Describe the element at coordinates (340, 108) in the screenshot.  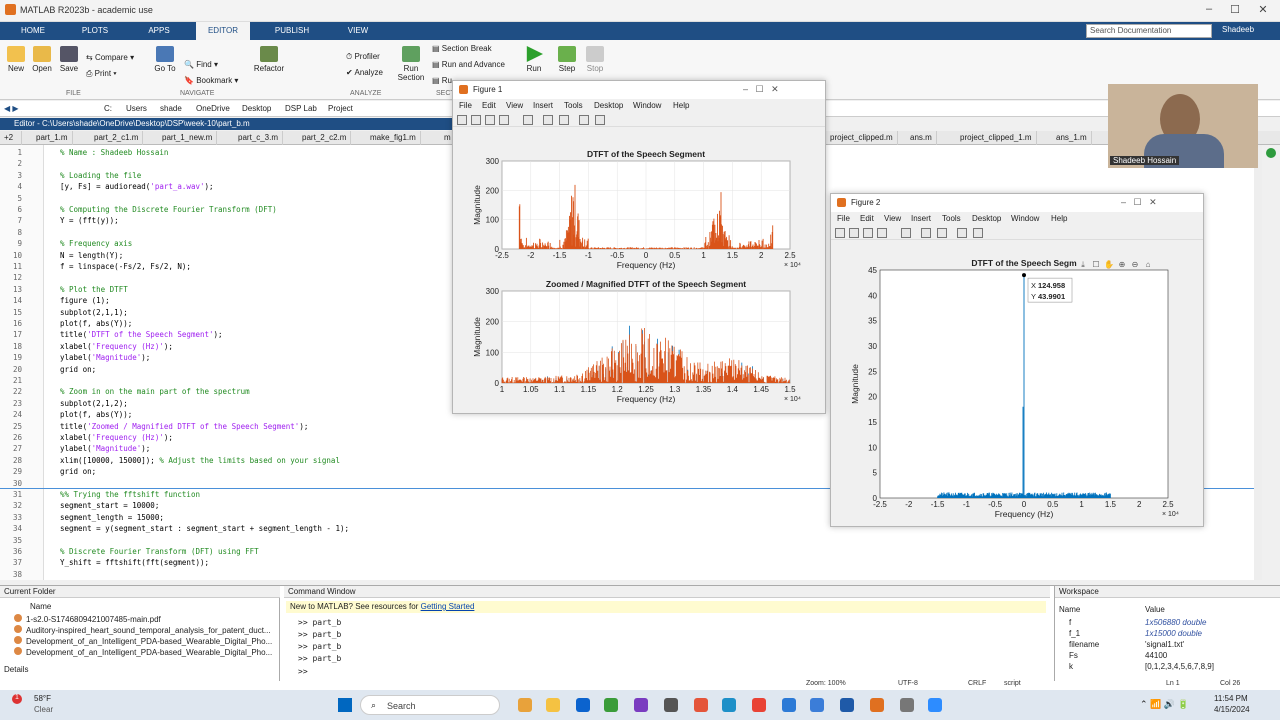
I see `breadcrumb-6: Project` at that location.